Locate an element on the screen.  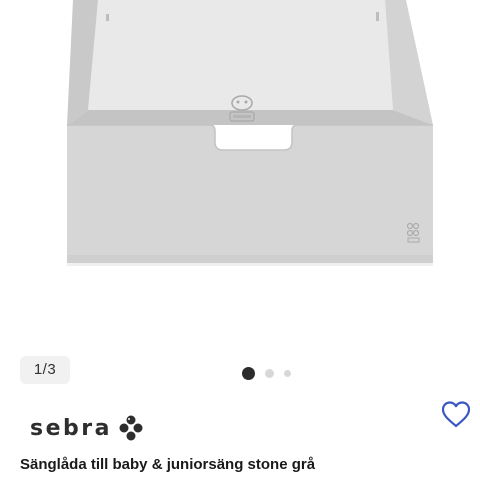
brand-name: sebra is located at coordinates (71, 428).